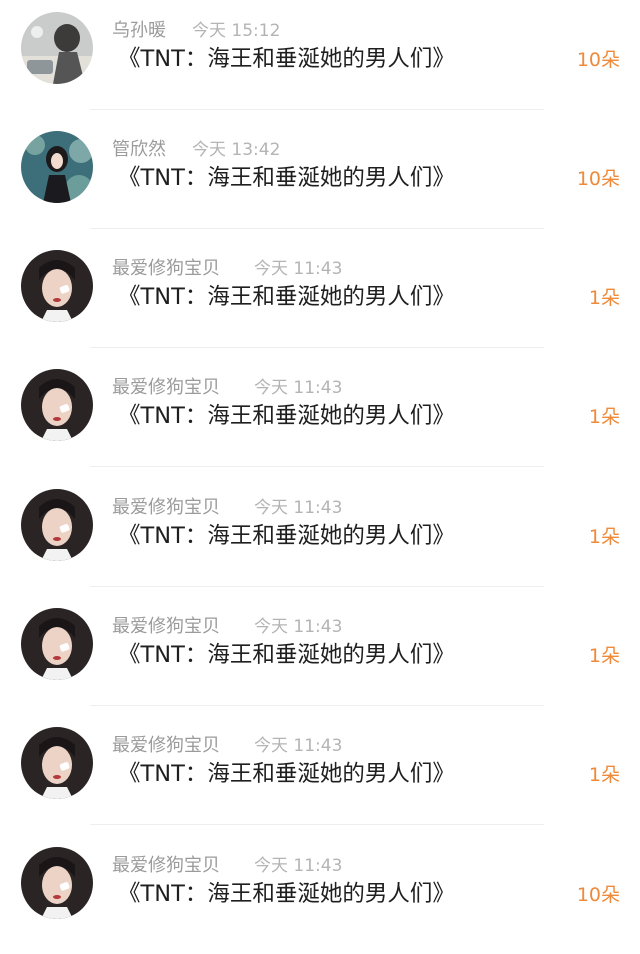 The height and width of the screenshot is (954, 640). I want to click on timestamp: 今天 13:42, so click(236, 150).